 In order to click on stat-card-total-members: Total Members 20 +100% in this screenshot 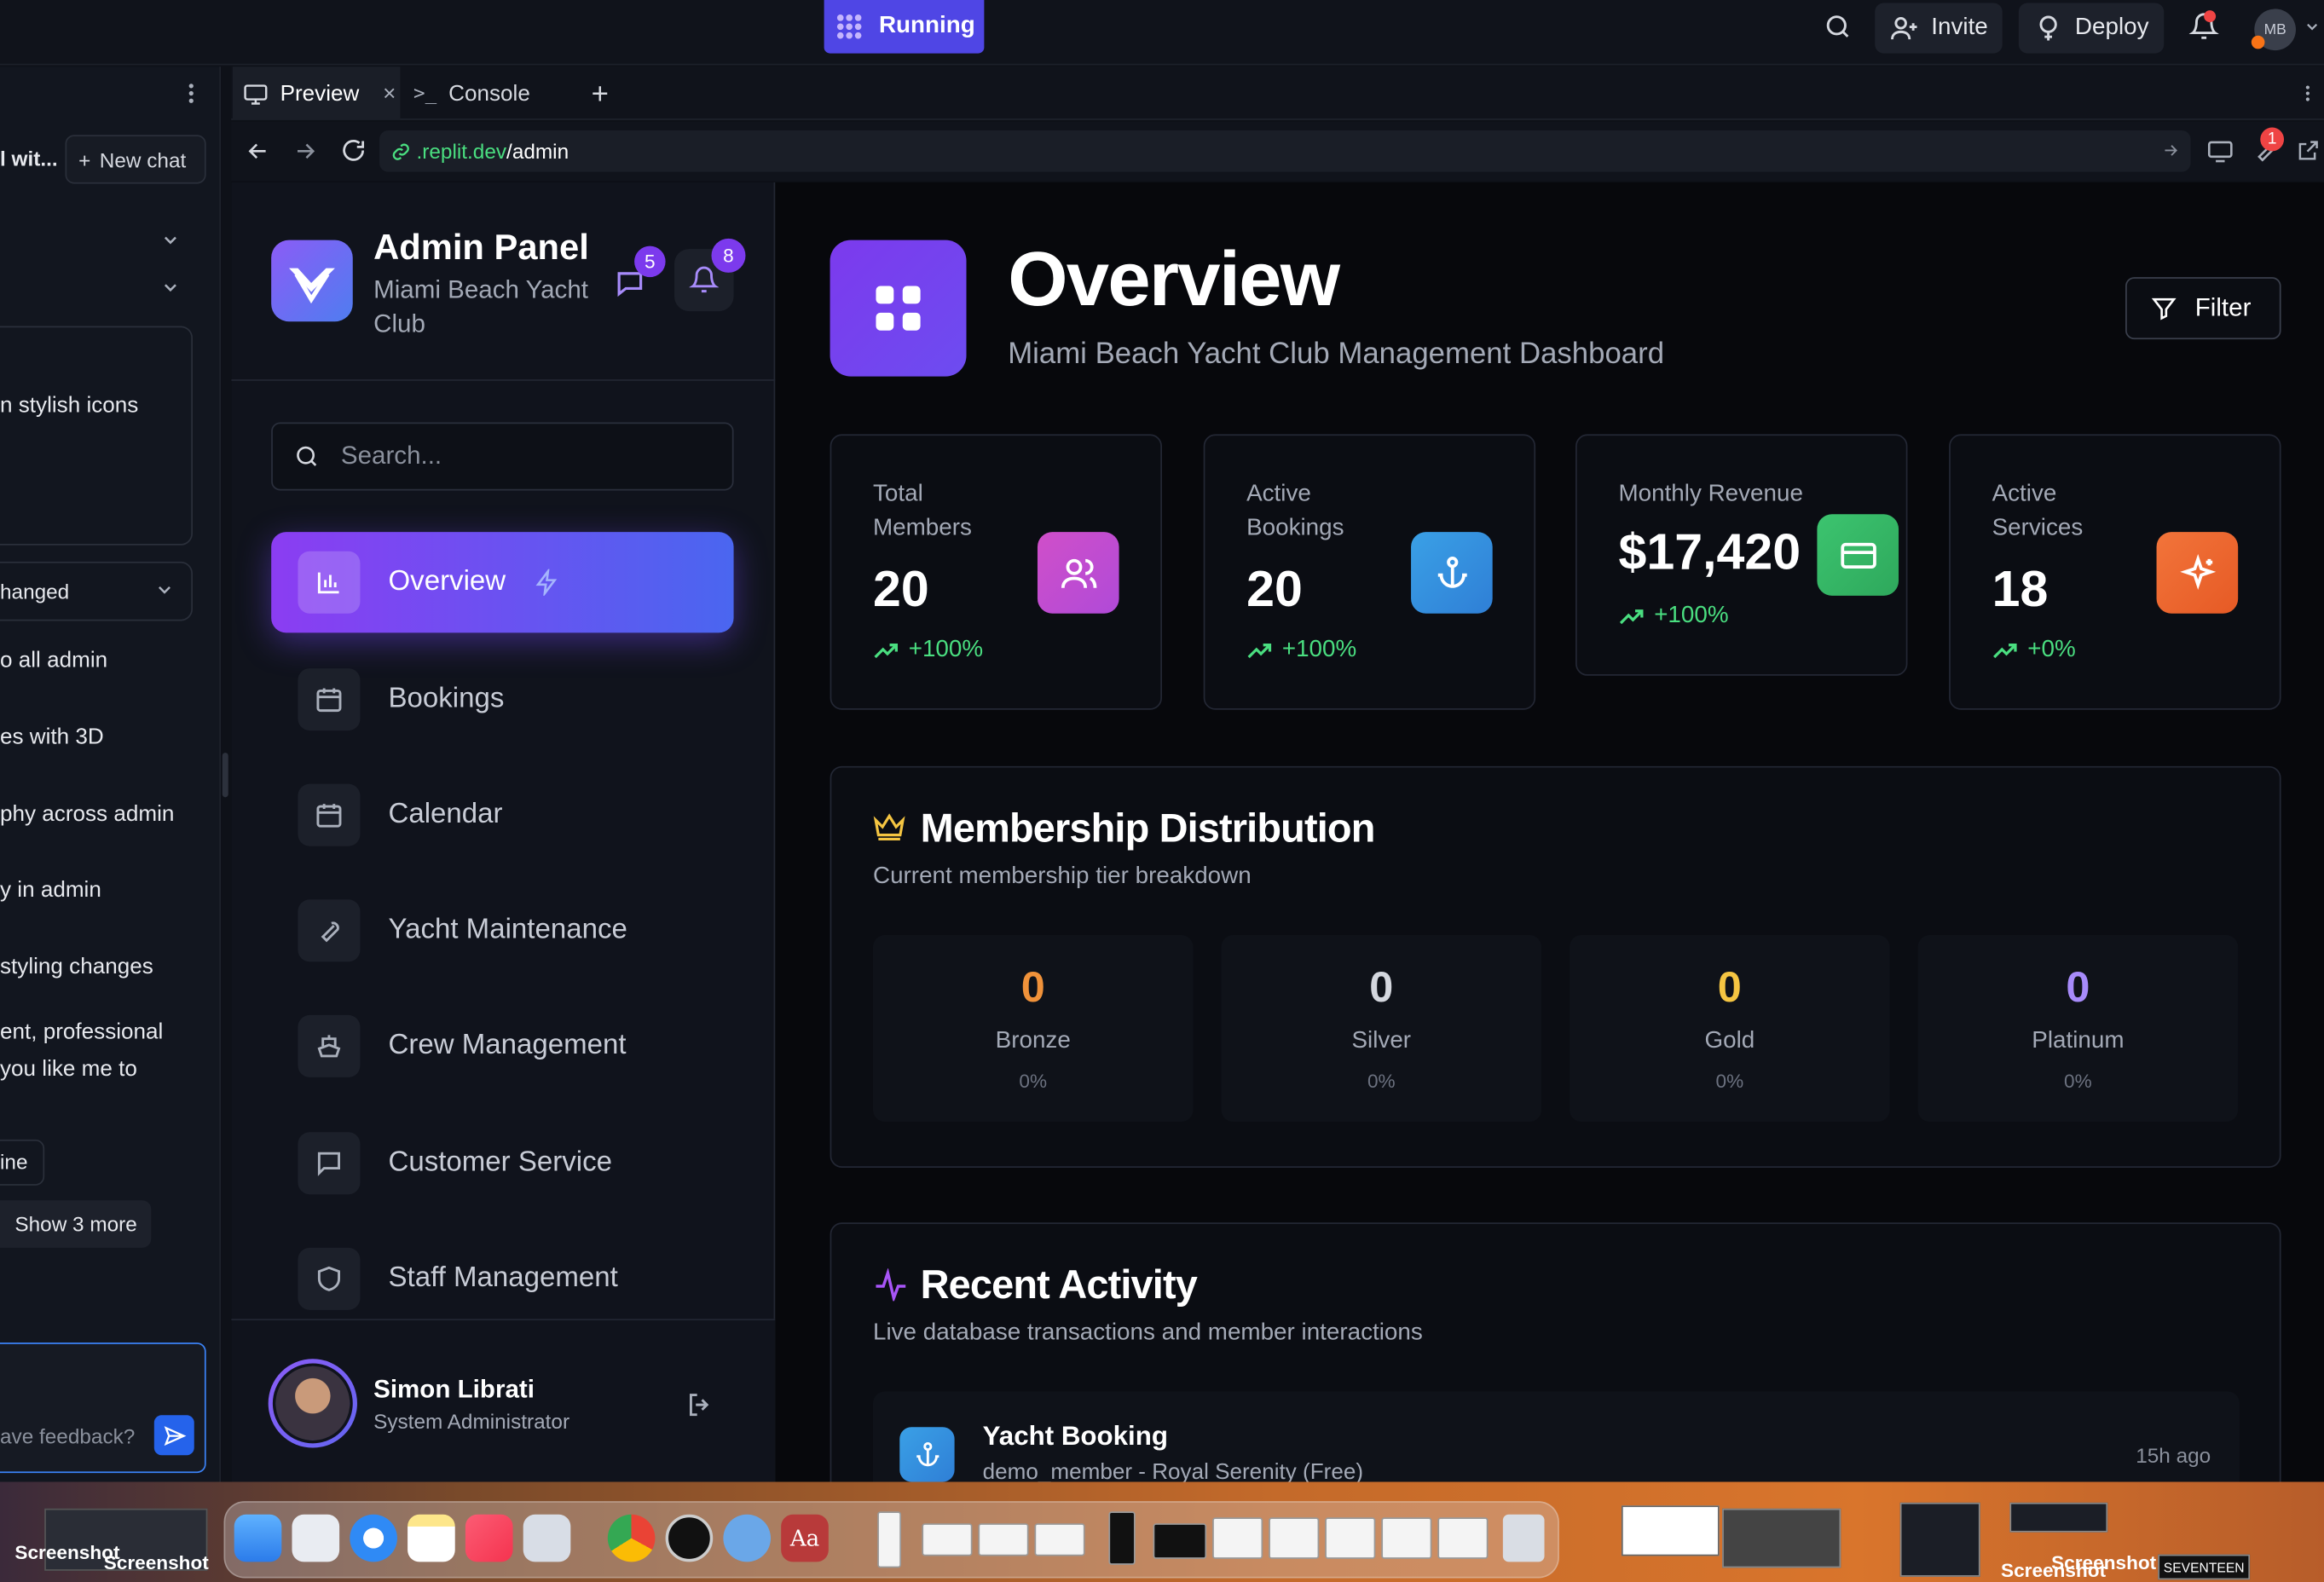, I will do `click(996, 572)`.